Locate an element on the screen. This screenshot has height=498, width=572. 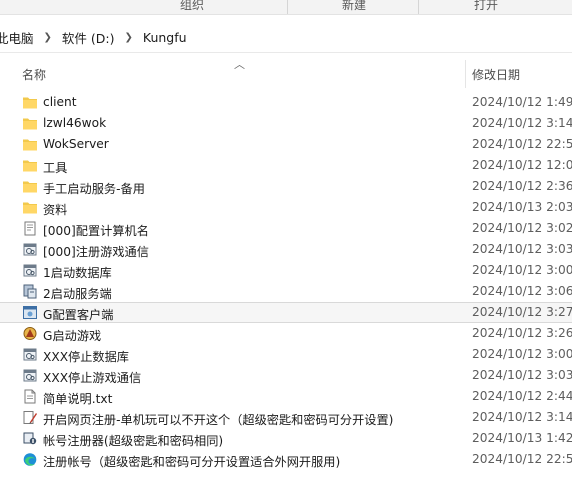
file-row: client 2024/10/12 1:49 is located at coordinates (286, 102).